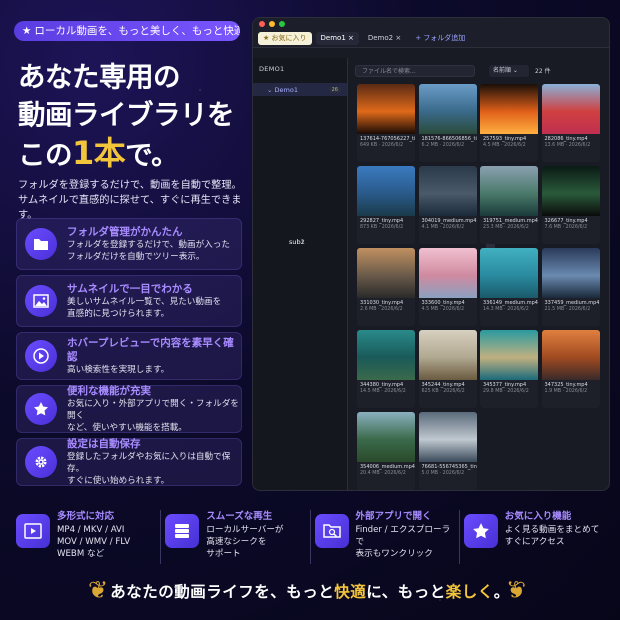  I want to click on tab-demo2: Demo2 ×, so click(384, 38).